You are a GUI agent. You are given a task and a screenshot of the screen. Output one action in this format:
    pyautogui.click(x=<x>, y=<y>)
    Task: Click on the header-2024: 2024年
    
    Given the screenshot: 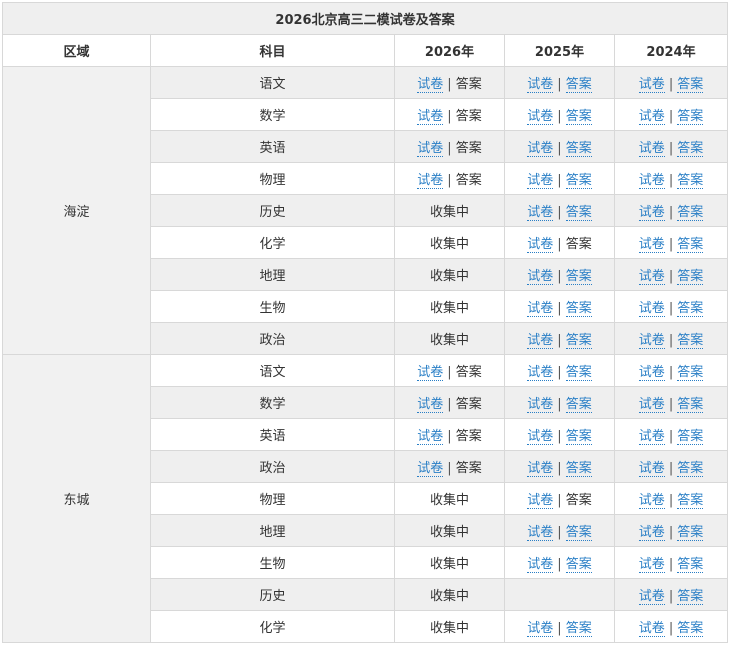 What is the action you would take?
    pyautogui.click(x=671, y=50)
    